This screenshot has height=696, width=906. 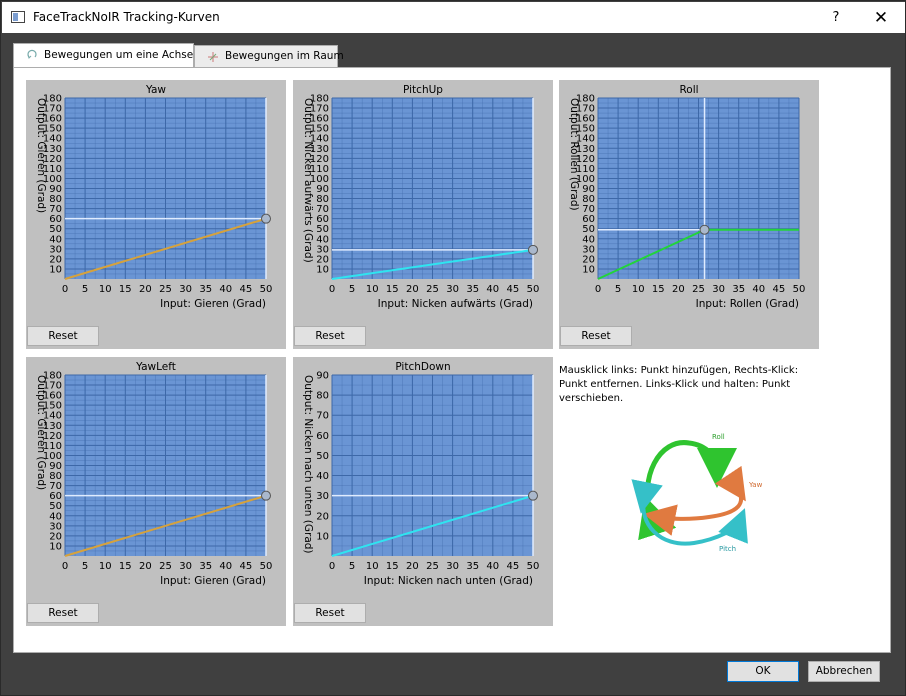 I want to click on y-axis-label: Output: Rollen (Grad), so click(x=574, y=154).